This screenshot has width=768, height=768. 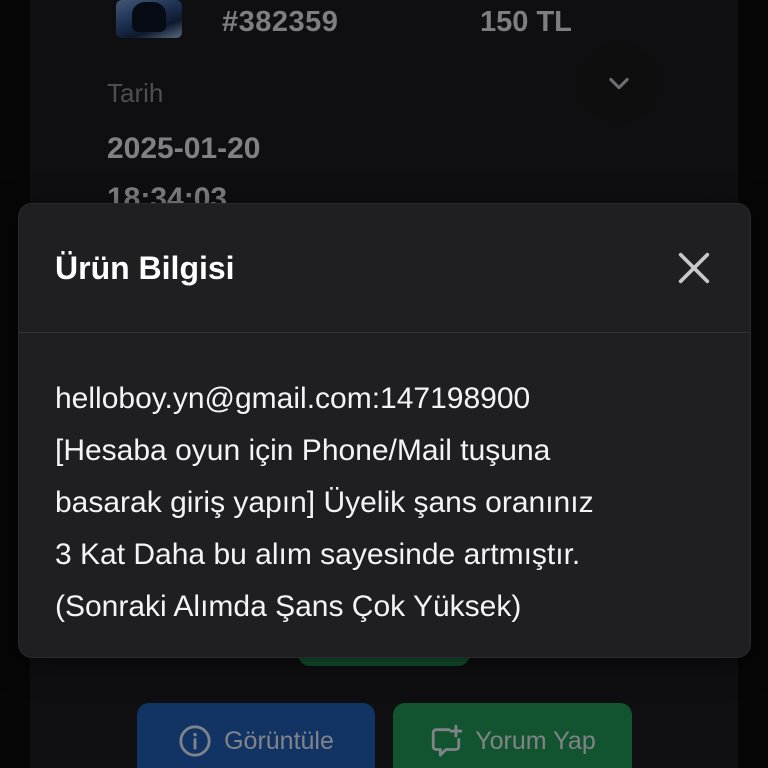 I want to click on product-thumbnail, so click(x=149, y=19).